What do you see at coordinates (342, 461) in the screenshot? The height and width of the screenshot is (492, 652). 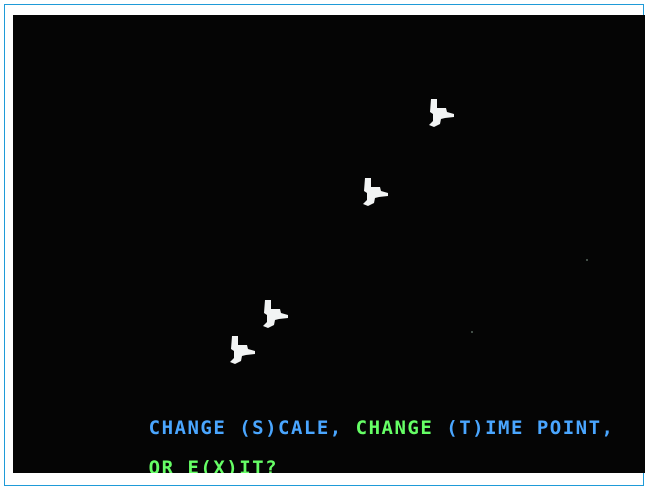 I see `prompt-line-2: OR E(X)IT?` at bounding box center [342, 461].